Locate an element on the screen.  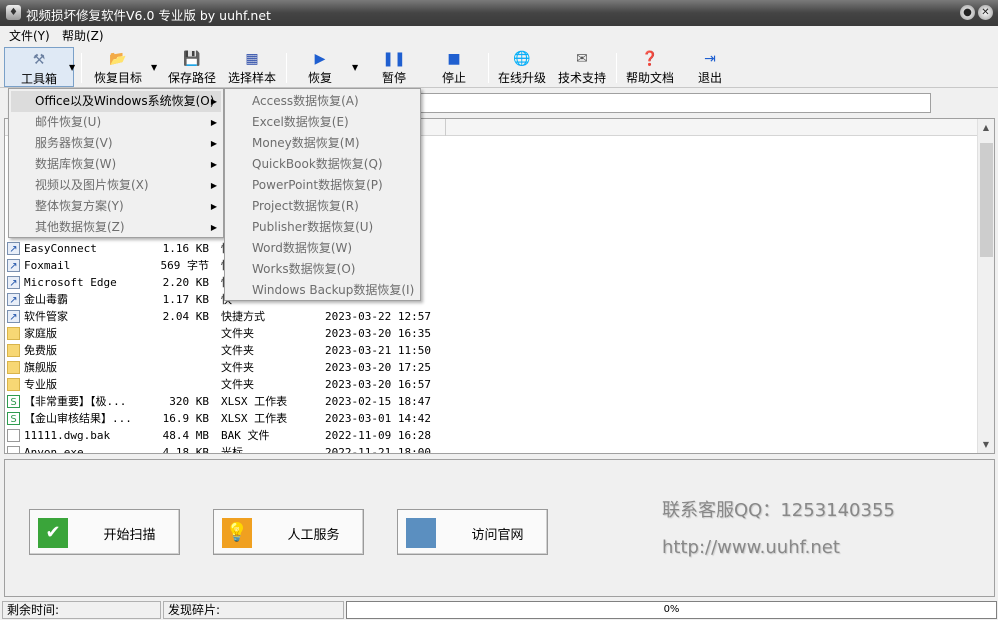
toolbox-menu-item: Office以及Windows系统恢复(O) ▶ is located at coordinates (116, 101).